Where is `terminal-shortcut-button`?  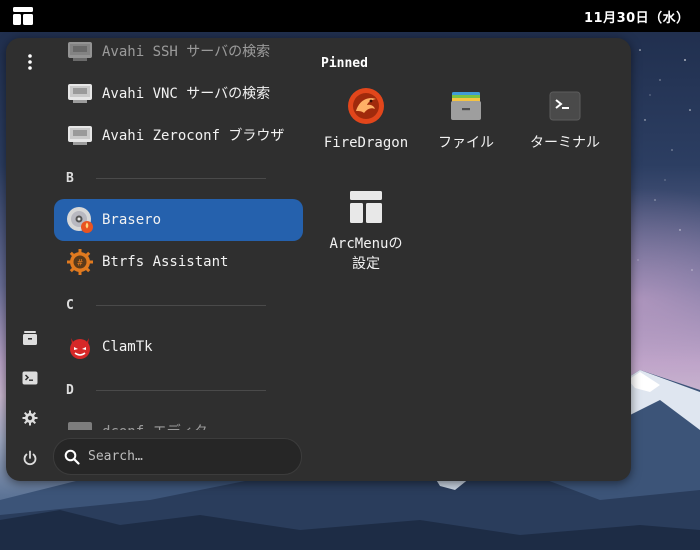
terminal-shortcut-button is located at coordinates (30, 378).